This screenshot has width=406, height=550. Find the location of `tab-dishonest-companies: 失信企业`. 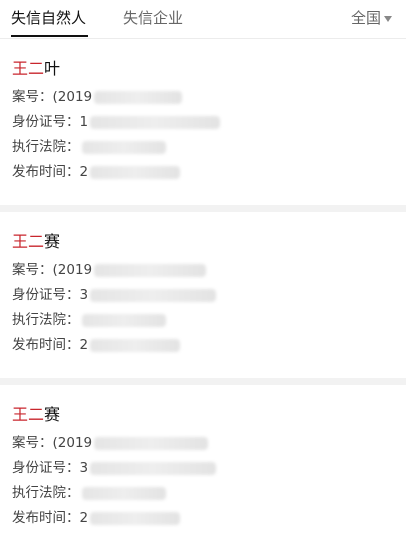

tab-dishonest-companies: 失信企业 is located at coordinates (153, 18).